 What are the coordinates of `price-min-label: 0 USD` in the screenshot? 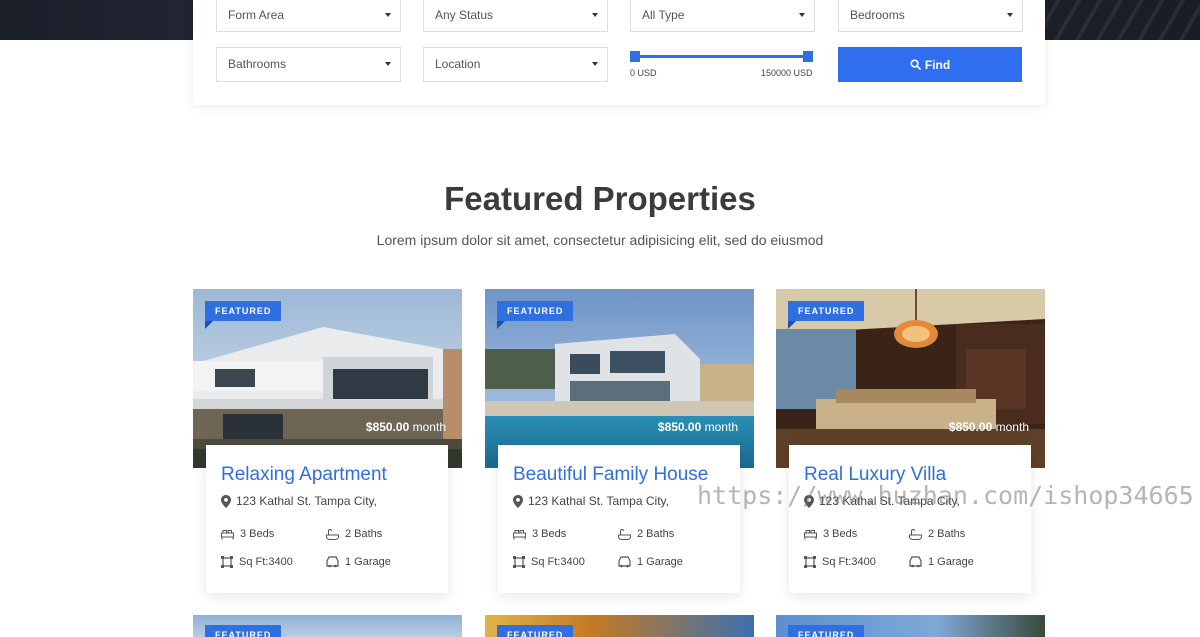 It's located at (643, 73).